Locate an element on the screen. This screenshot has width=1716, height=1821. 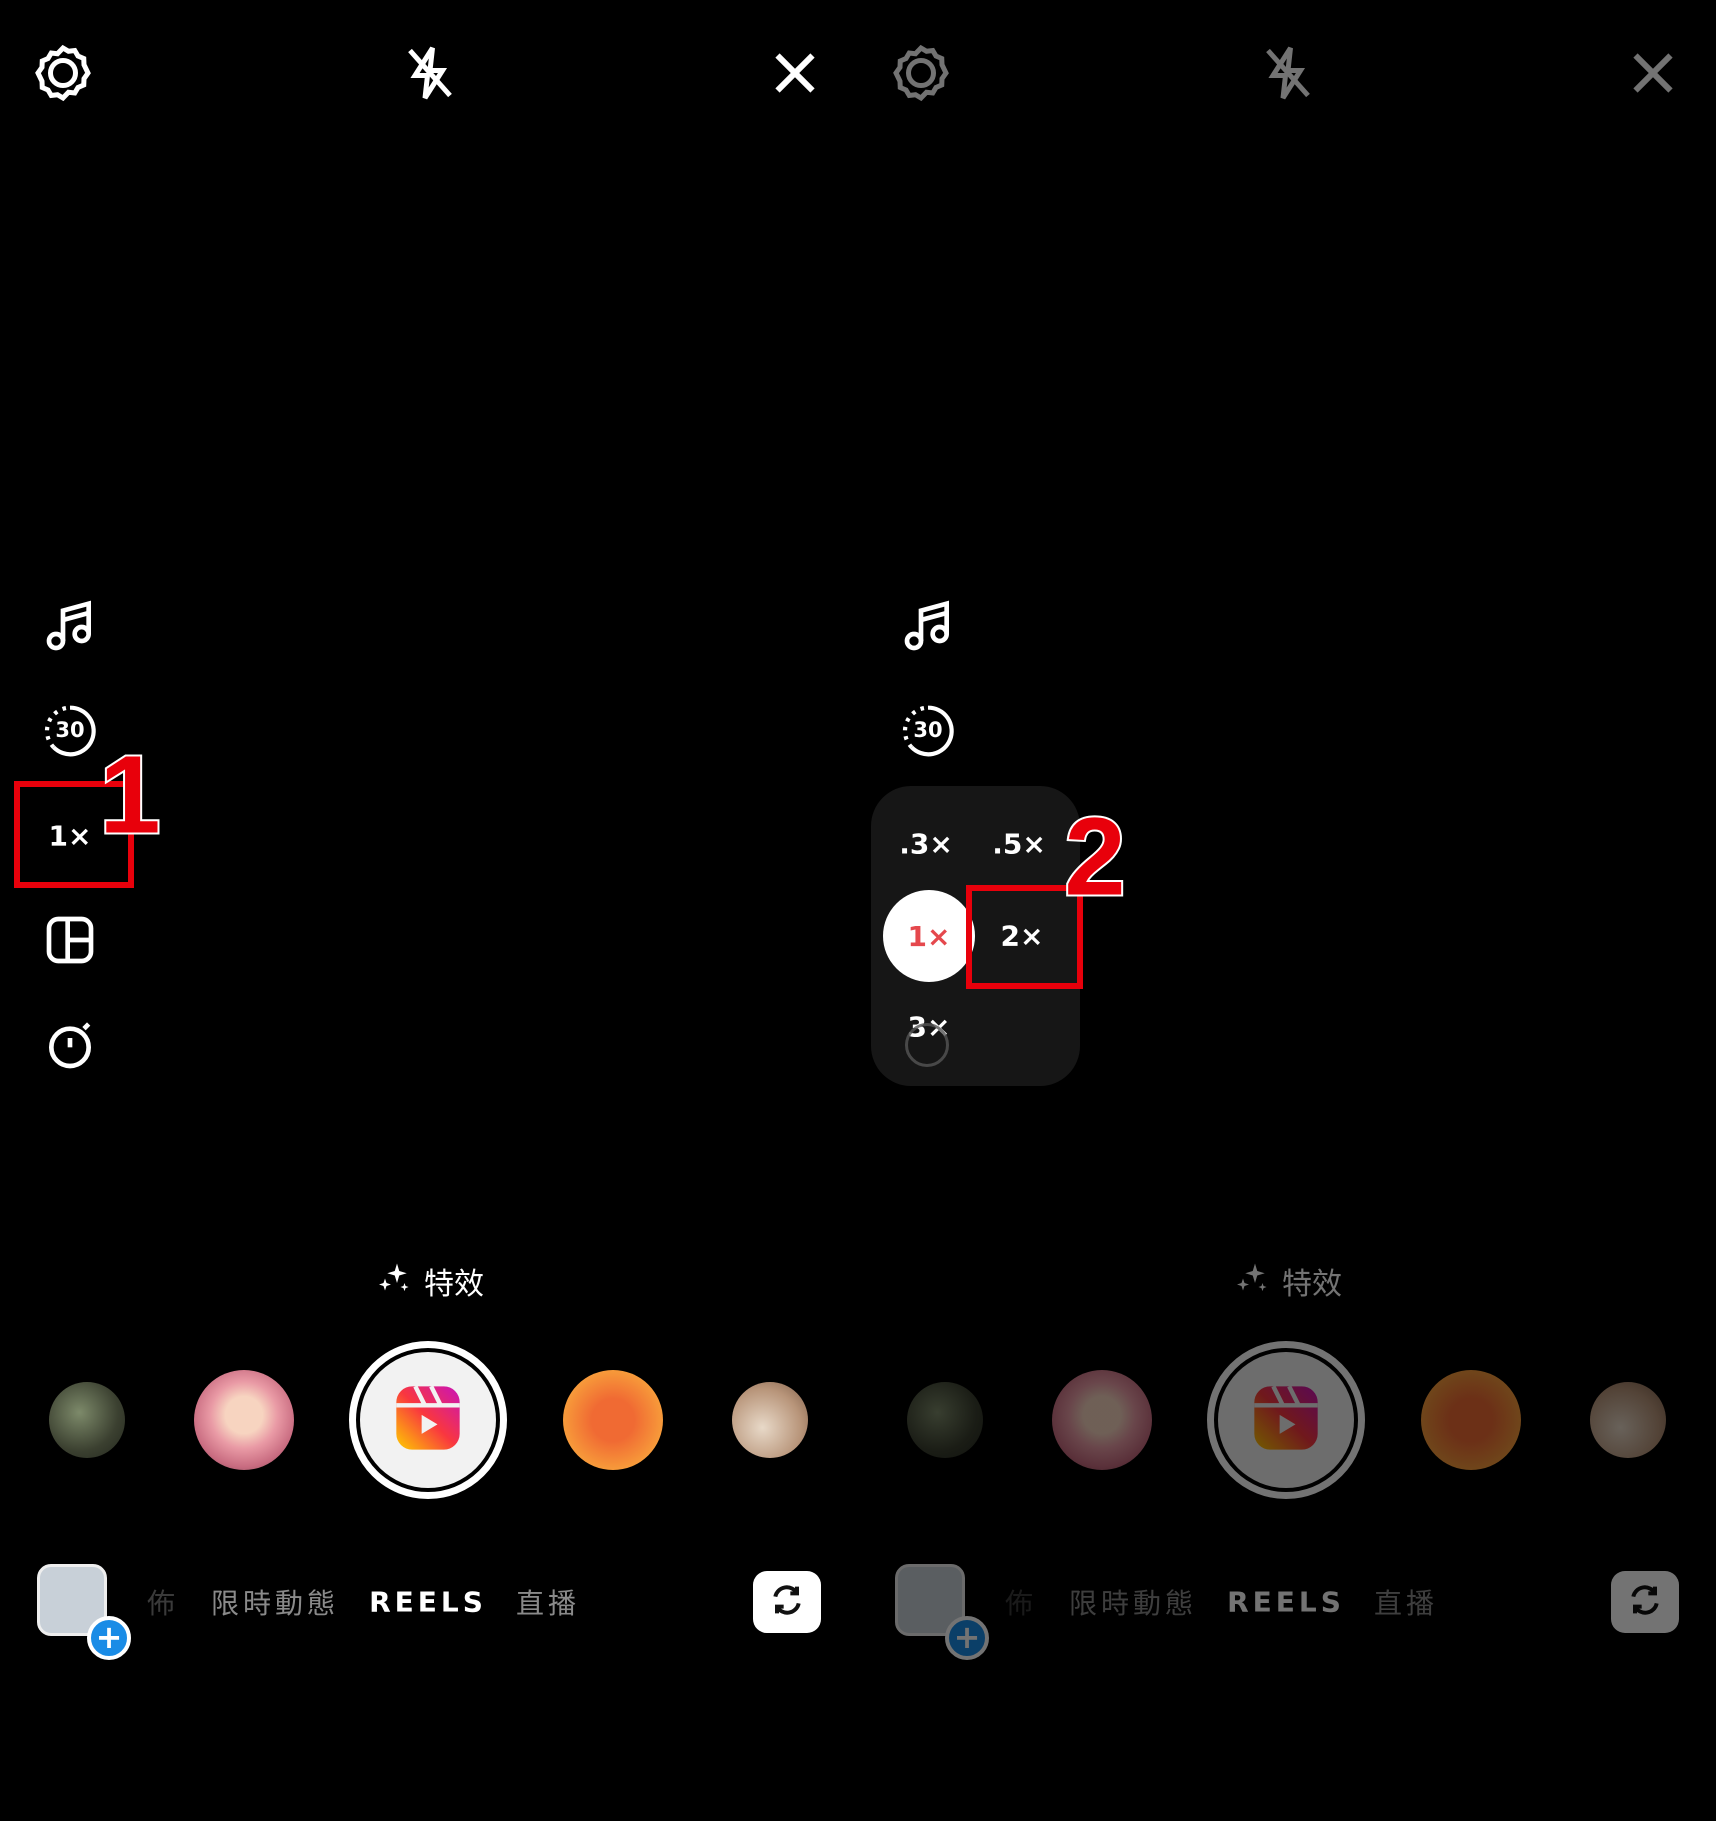
annotation-number-2: 2 is located at coordinates (1094, 857).